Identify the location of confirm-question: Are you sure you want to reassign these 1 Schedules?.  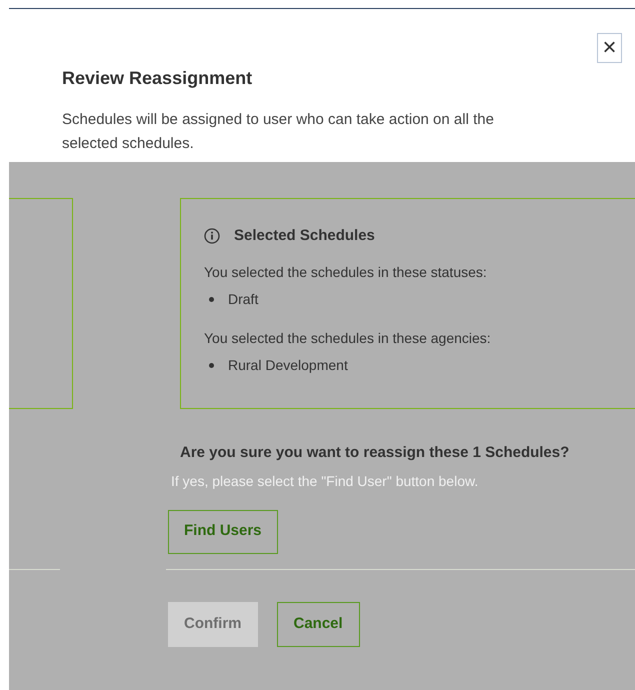
(375, 453).